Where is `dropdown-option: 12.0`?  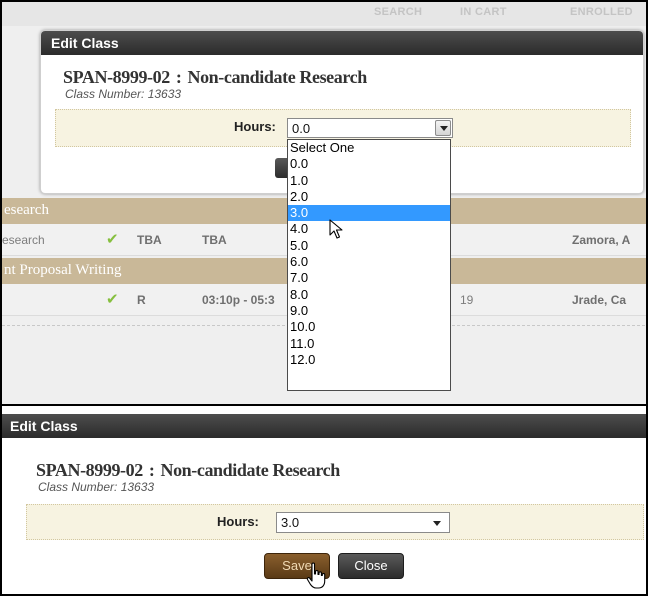 dropdown-option: 12.0 is located at coordinates (369, 360).